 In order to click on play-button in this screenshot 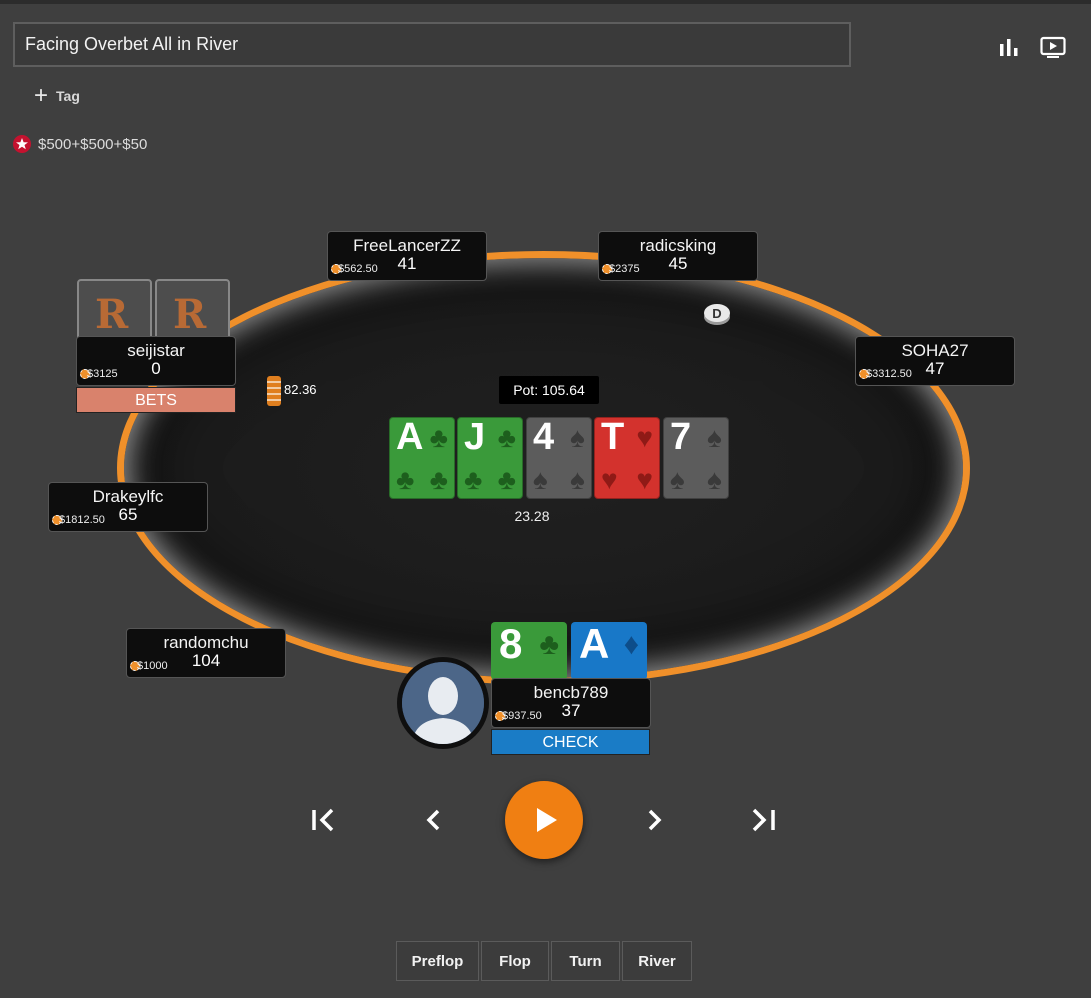, I will do `click(544, 820)`.